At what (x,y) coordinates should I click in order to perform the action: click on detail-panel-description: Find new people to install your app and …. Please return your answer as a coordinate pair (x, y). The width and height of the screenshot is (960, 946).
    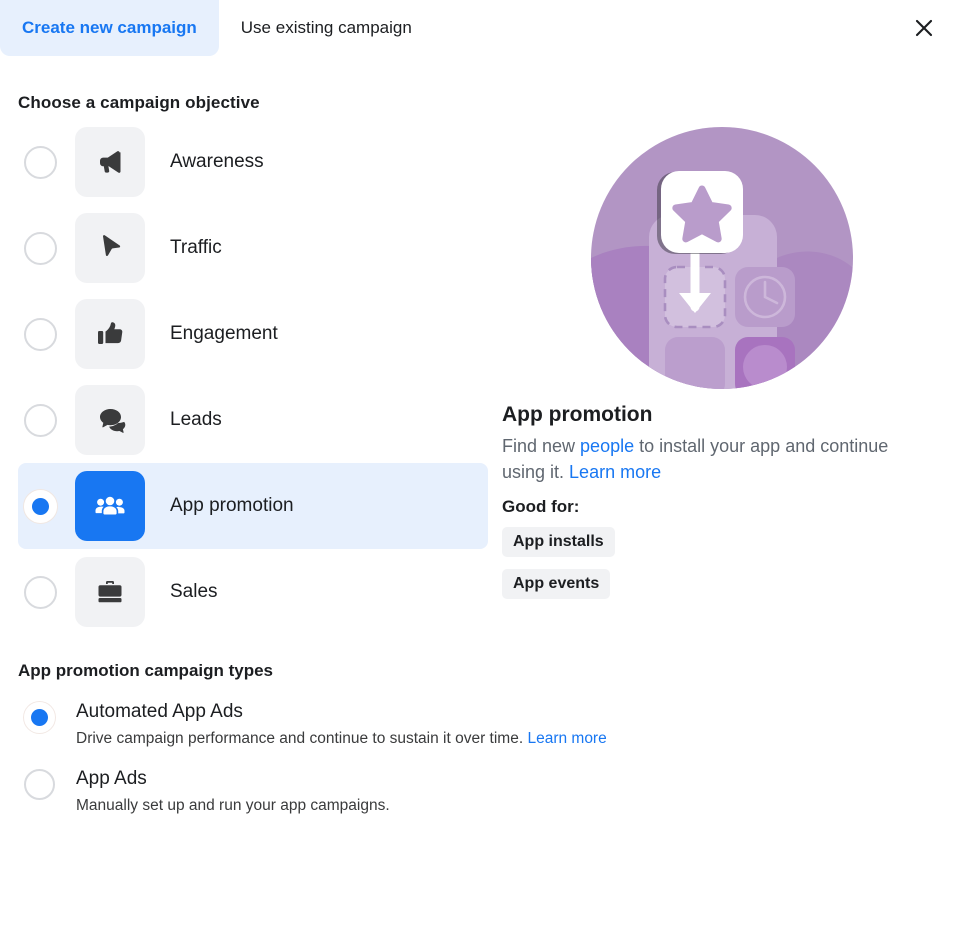
    Looking at the image, I should click on (704, 459).